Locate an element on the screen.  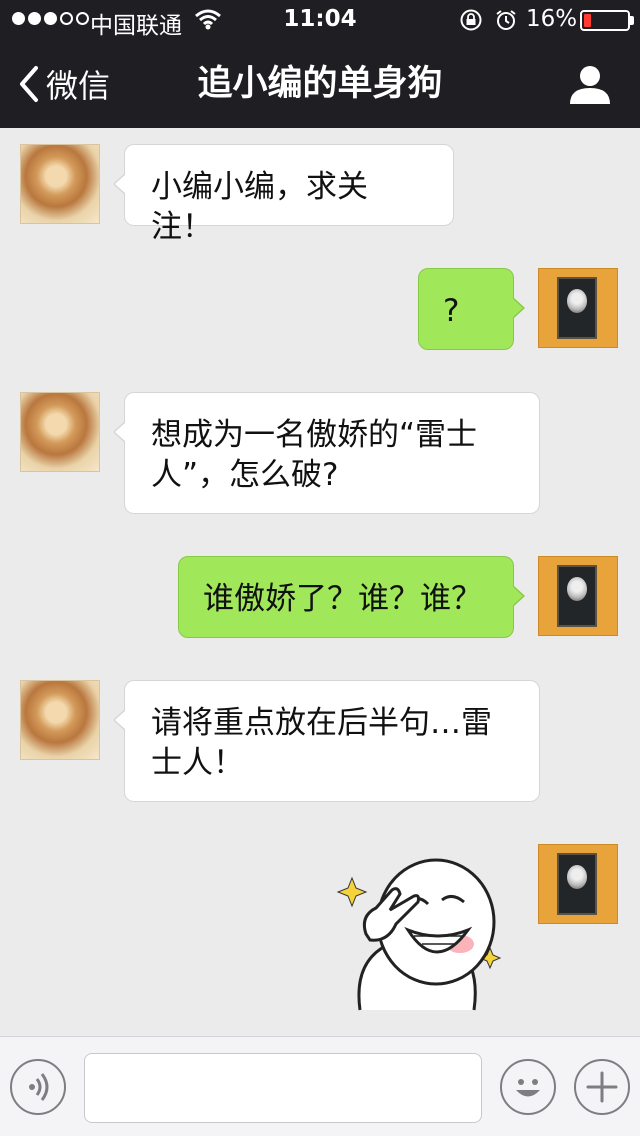
message-bubble-incoming: 想成为一名傲娇的“雷士人”，怎么破? is located at coordinates (326, 453).